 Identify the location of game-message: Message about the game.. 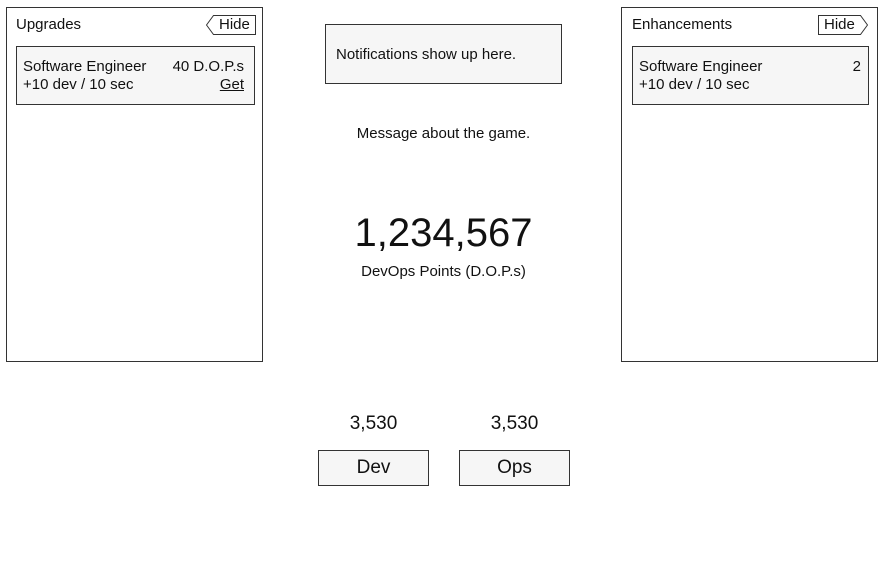
(443, 133).